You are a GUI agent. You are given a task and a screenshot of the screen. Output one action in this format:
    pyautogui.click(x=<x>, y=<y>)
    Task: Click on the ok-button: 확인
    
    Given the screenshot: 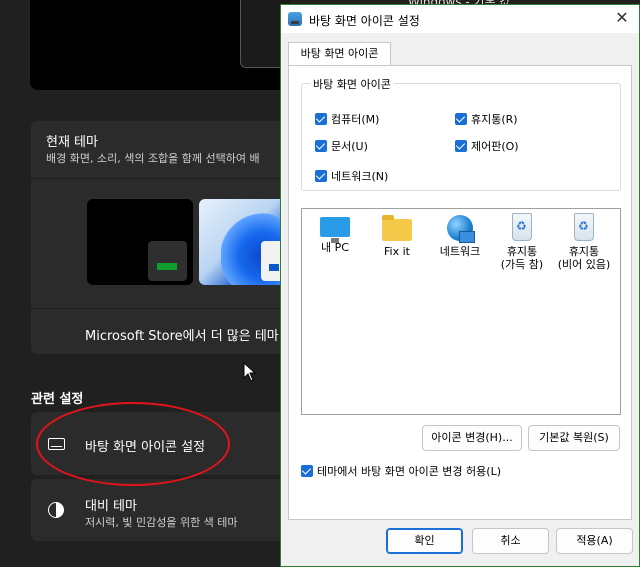 What is the action you would take?
    pyautogui.click(x=424, y=541)
    